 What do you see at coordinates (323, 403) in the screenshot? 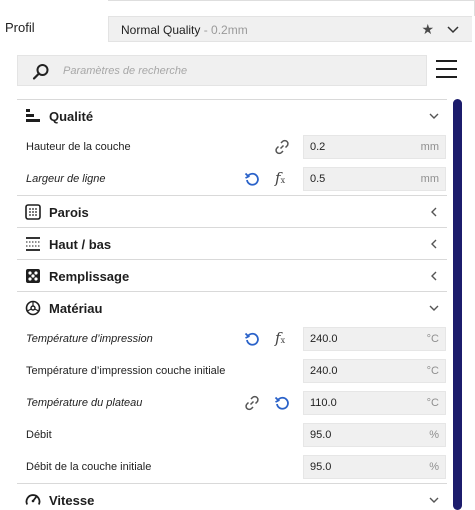
I see `field-value: 110.0` at bounding box center [323, 403].